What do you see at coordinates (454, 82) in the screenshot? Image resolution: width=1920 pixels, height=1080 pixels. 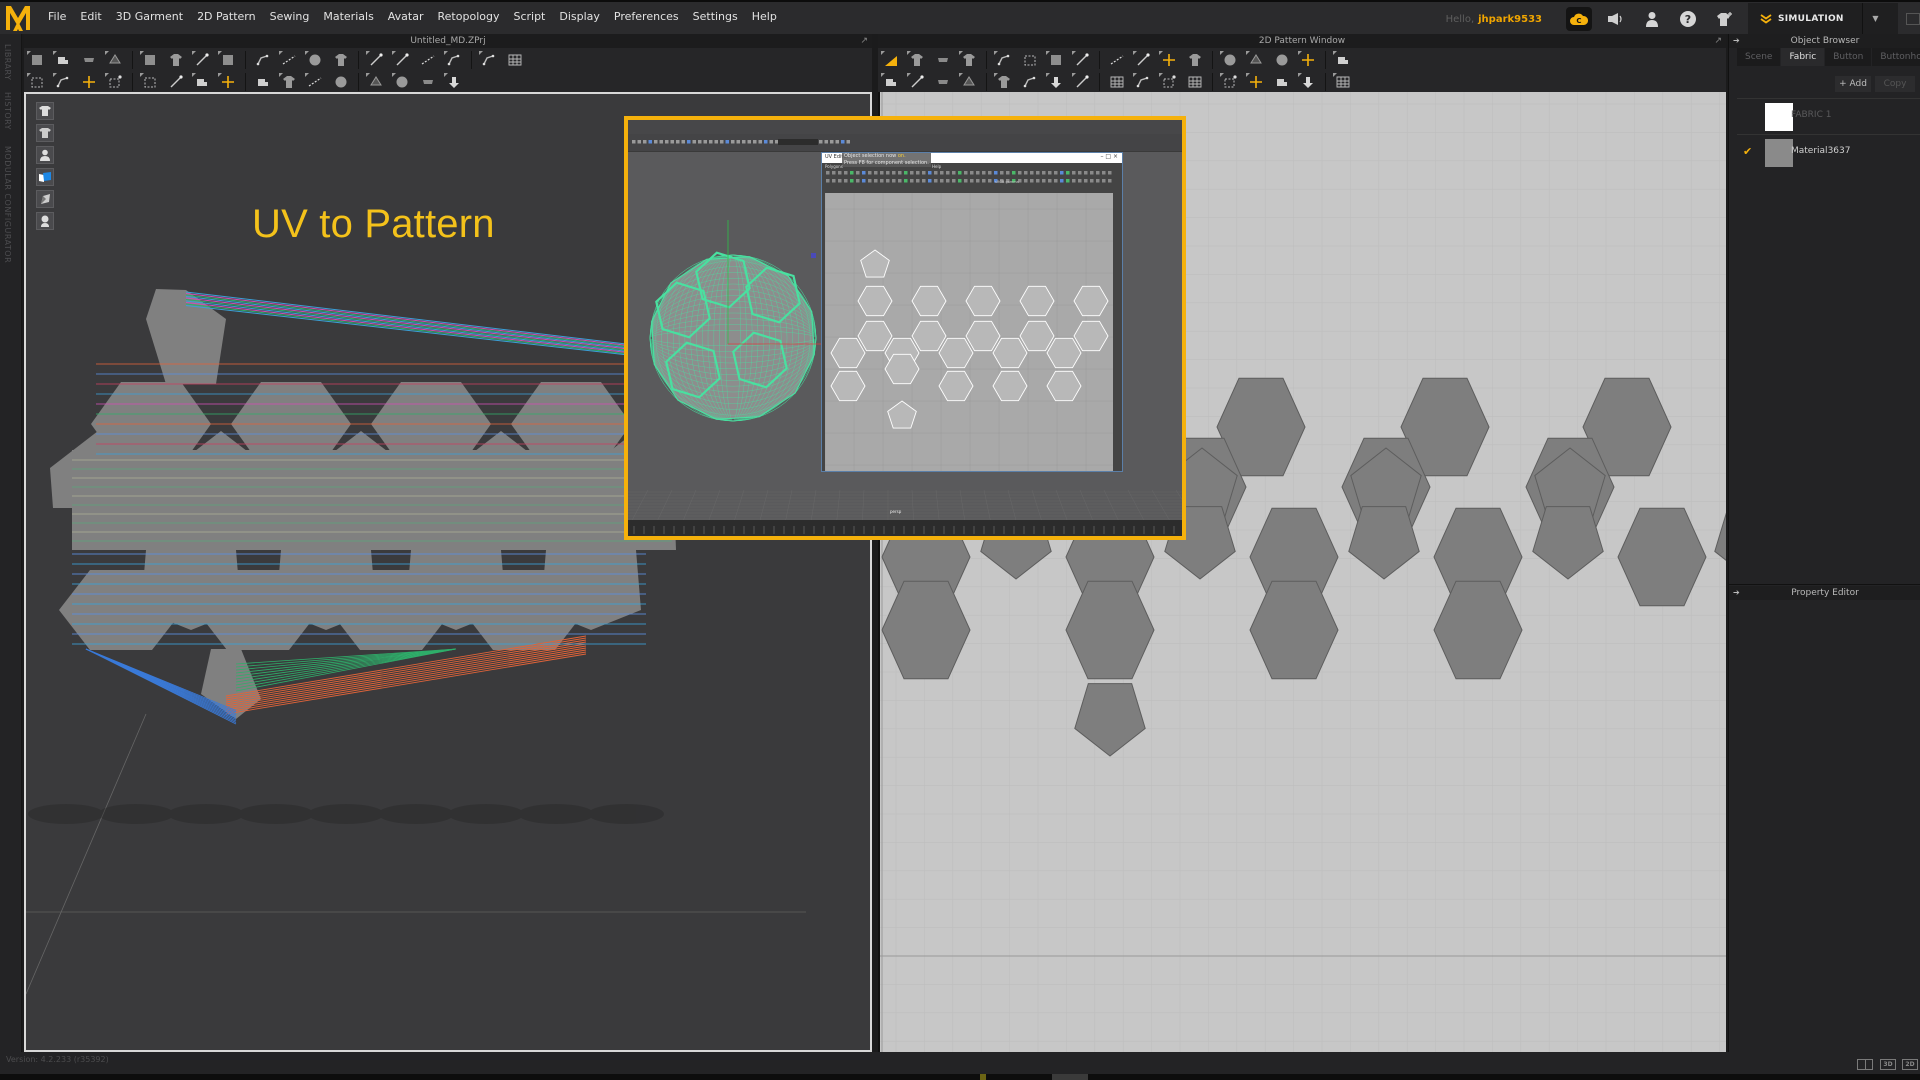 I see `flat-tool` at bounding box center [454, 82].